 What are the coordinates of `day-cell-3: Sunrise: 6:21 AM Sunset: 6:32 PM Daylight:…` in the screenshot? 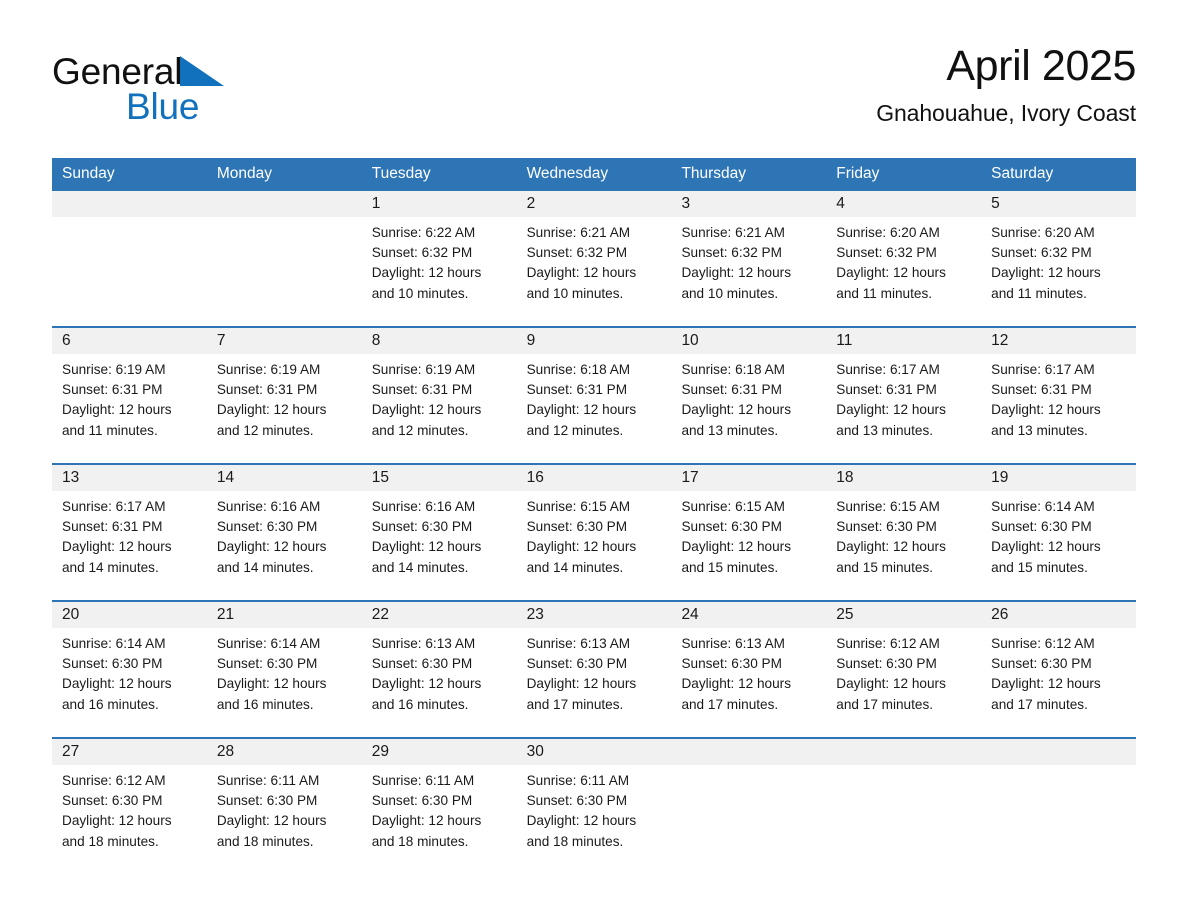 It's located at (748, 264).